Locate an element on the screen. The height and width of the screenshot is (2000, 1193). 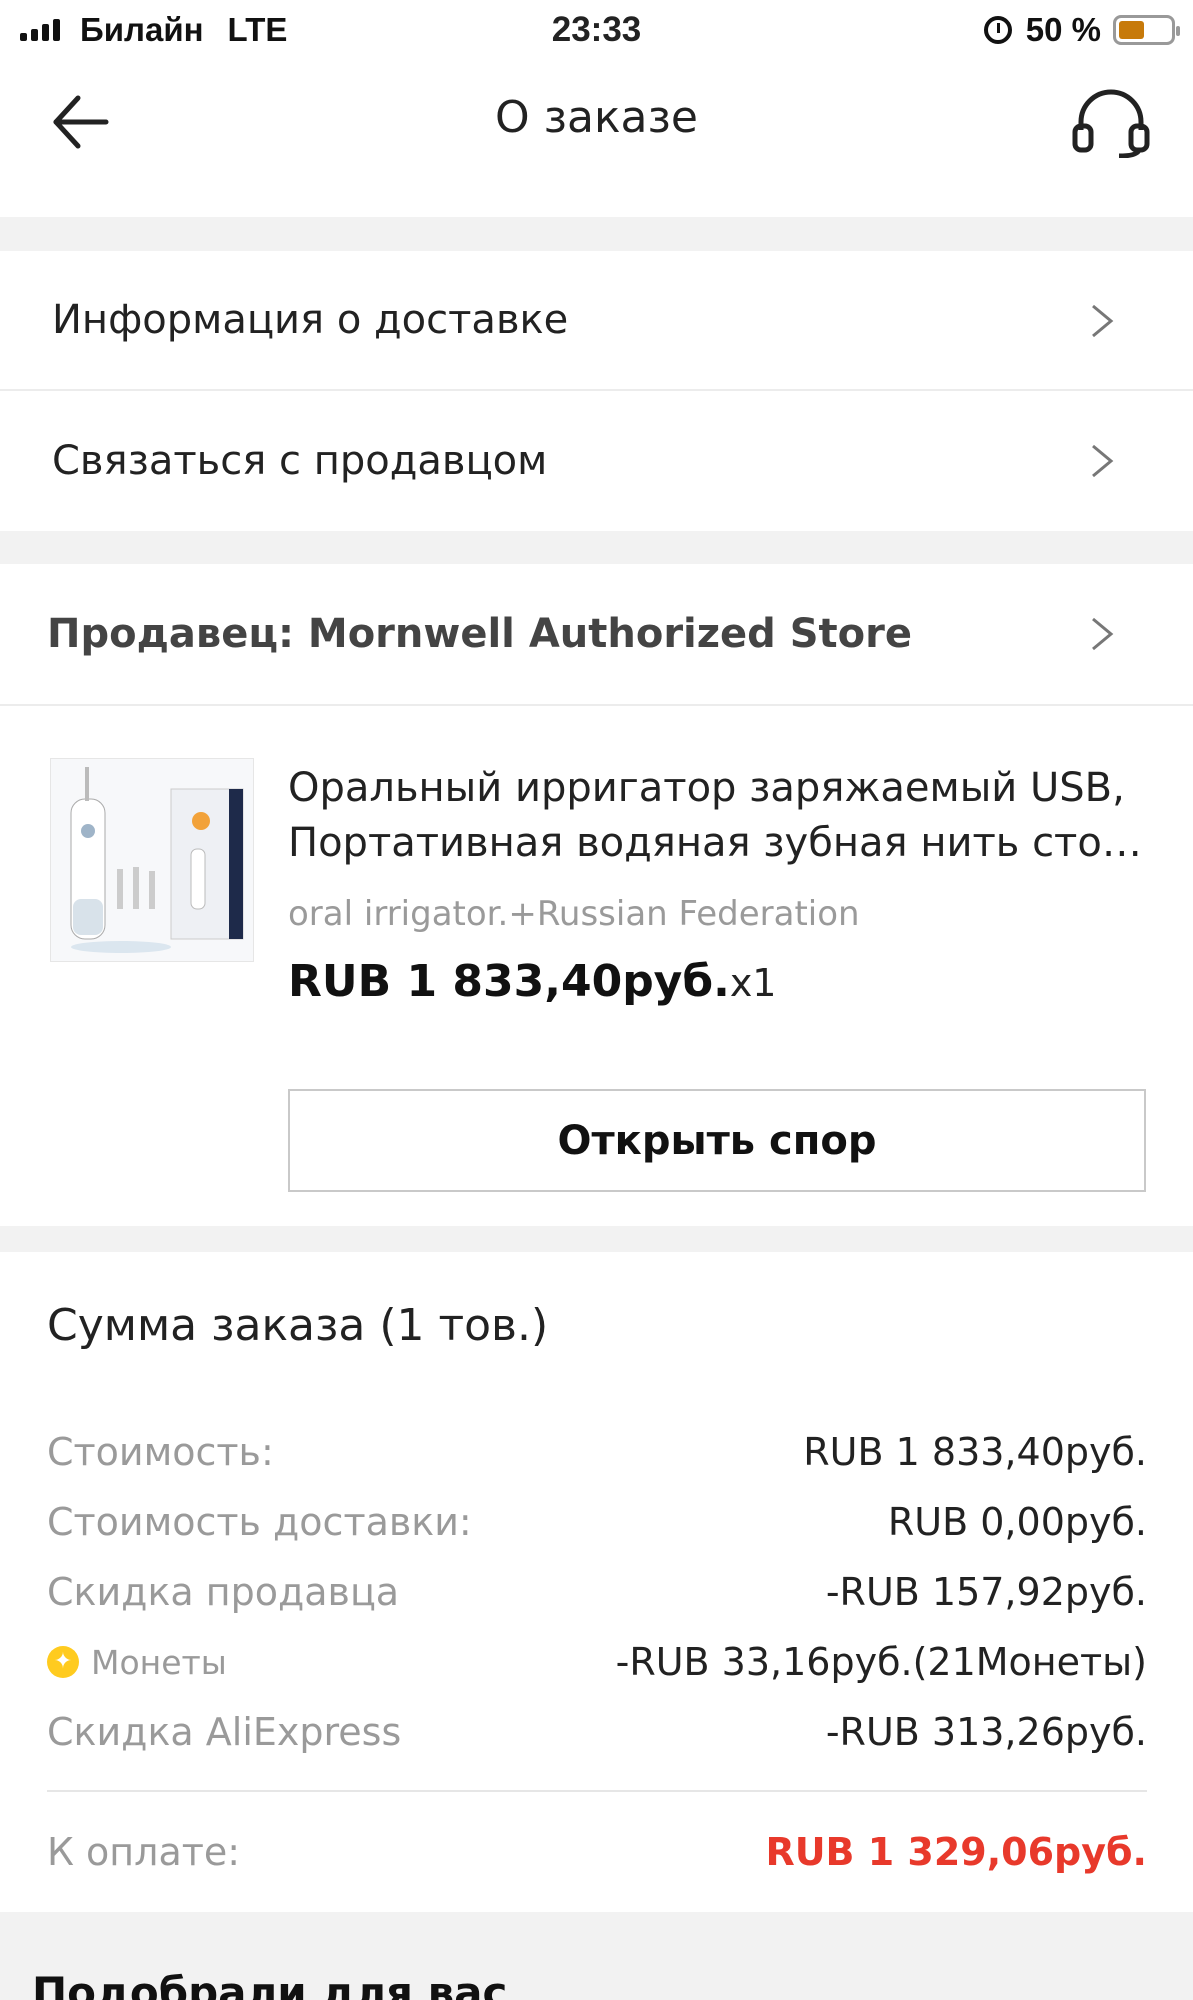
summary-line-label: Скидка продавца is located at coordinates (223, 1592).